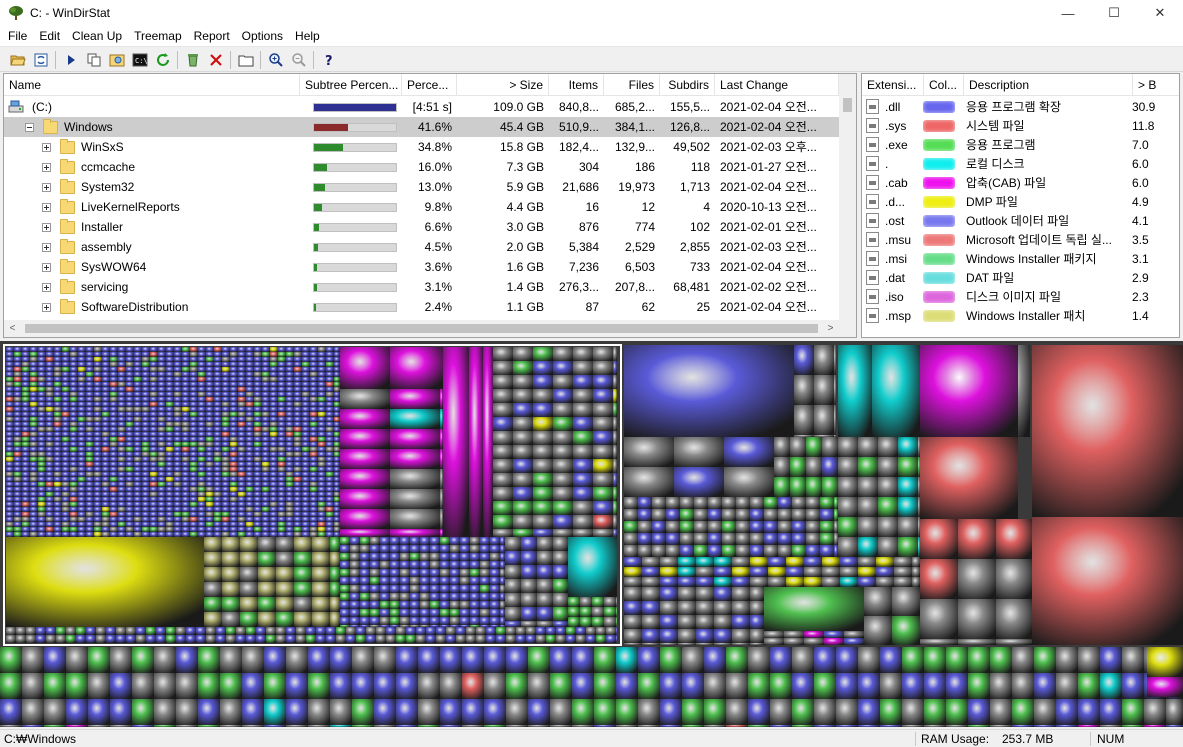  I want to click on minimize-button: —, so click(1068, 13).